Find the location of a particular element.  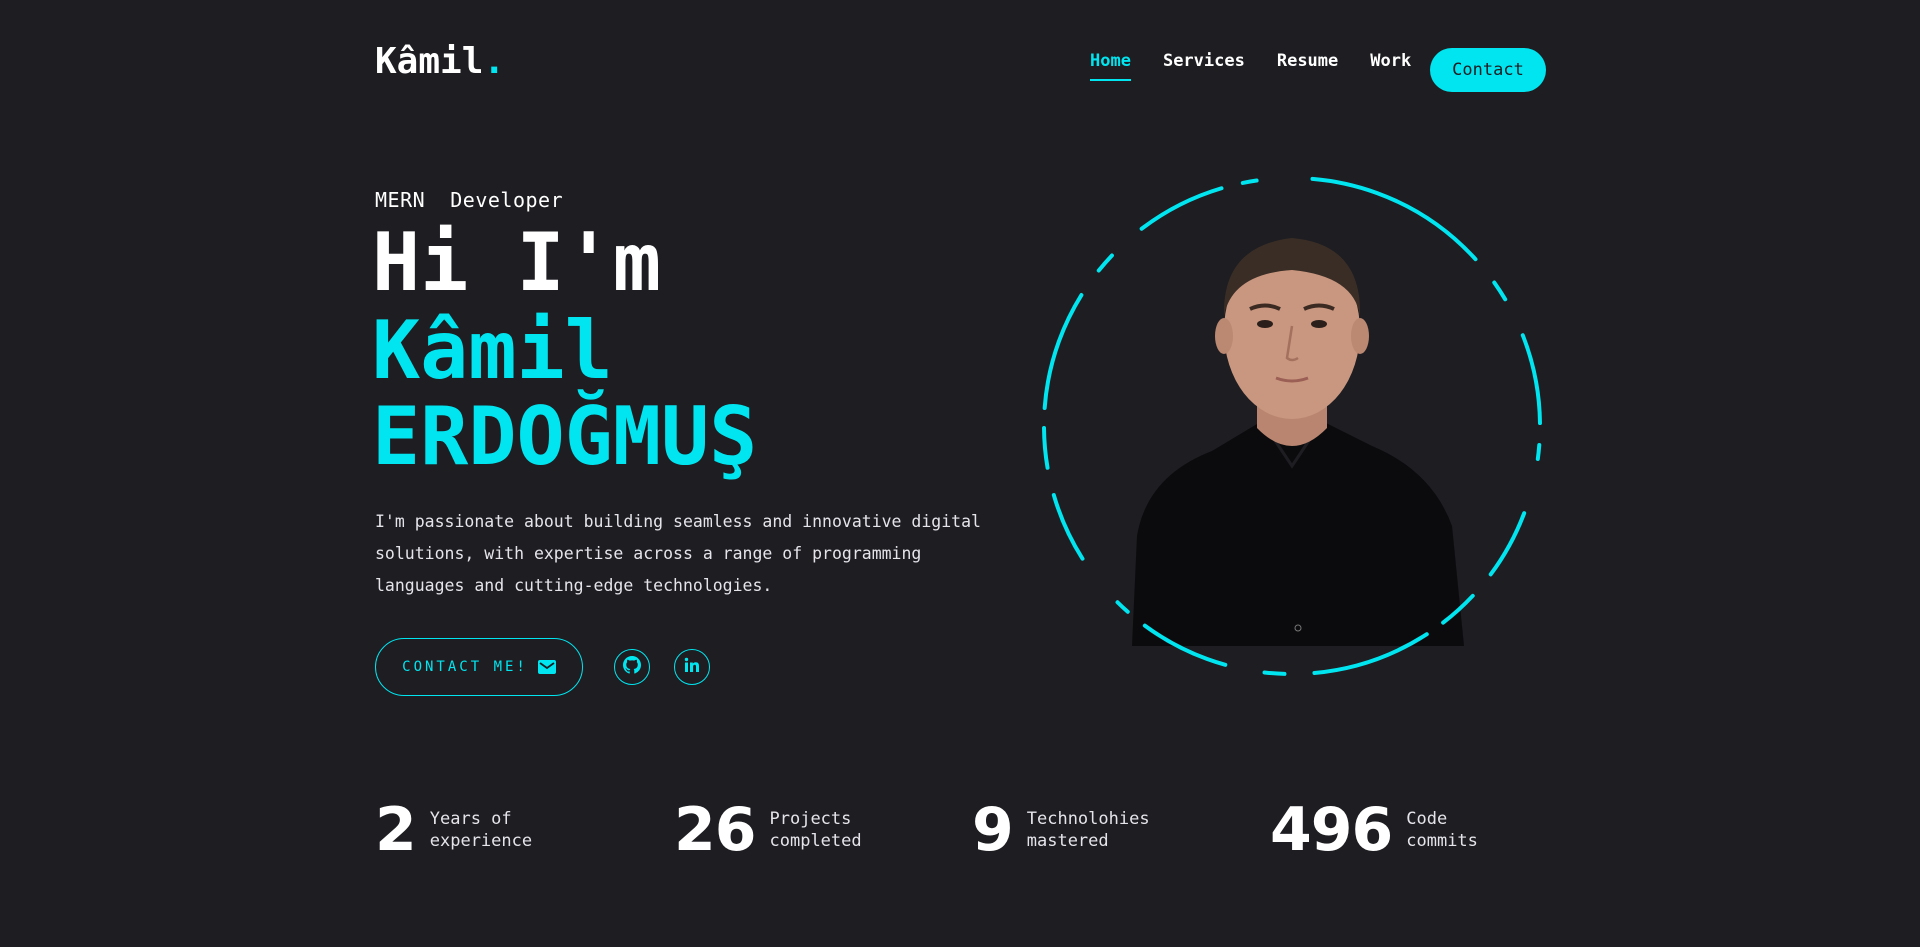

stat-label-line: completed is located at coordinates (815, 841).